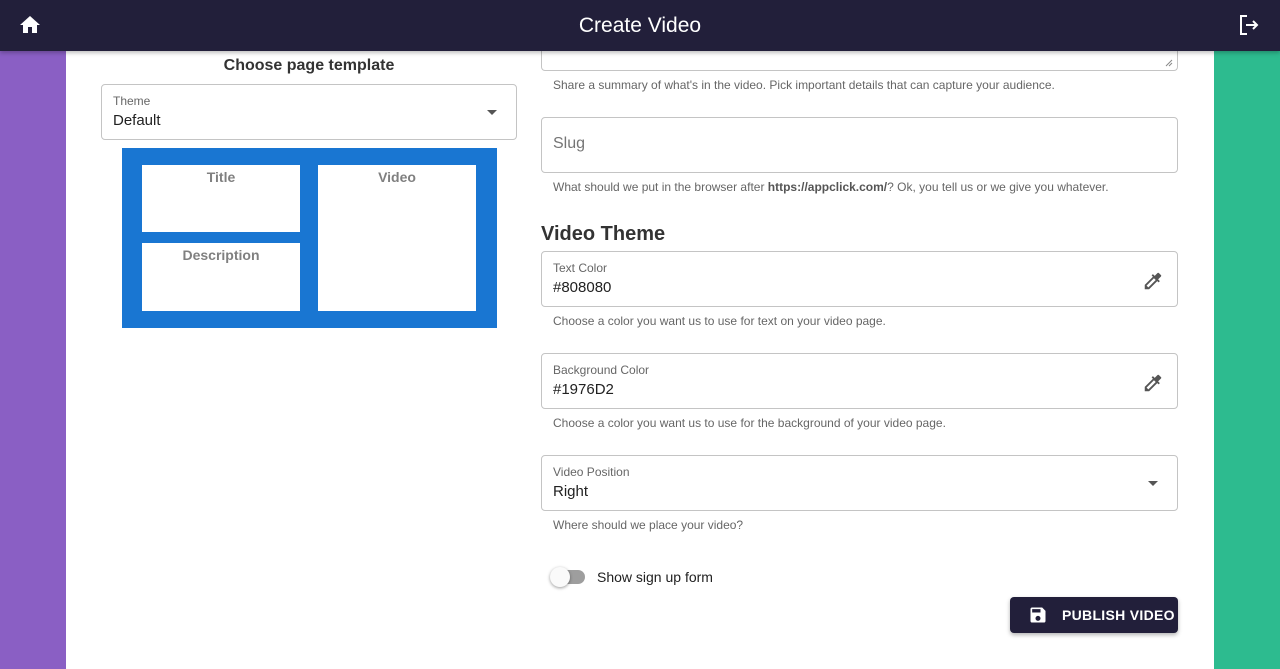 The width and height of the screenshot is (1280, 669). What do you see at coordinates (137, 120) in the screenshot?
I see `theme-value: Default` at bounding box center [137, 120].